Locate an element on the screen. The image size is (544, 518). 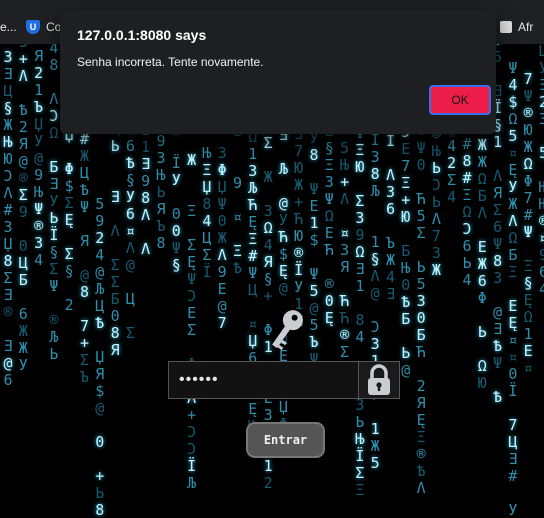
lock-icon is located at coordinates (379, 379).